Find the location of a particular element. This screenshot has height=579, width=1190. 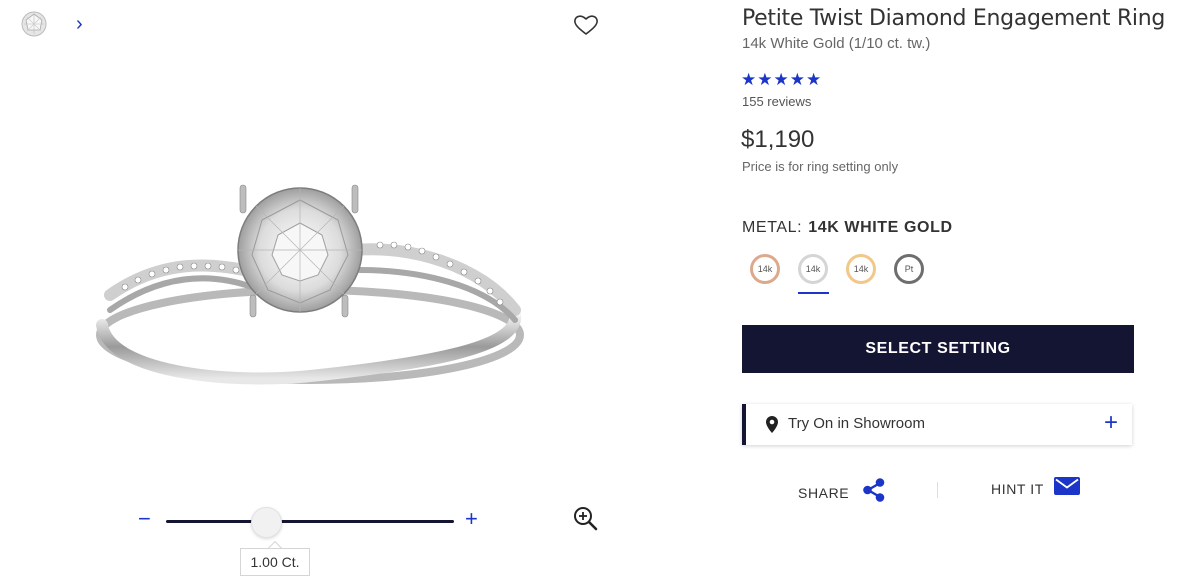

next-image-button: › is located at coordinates (79, 24).